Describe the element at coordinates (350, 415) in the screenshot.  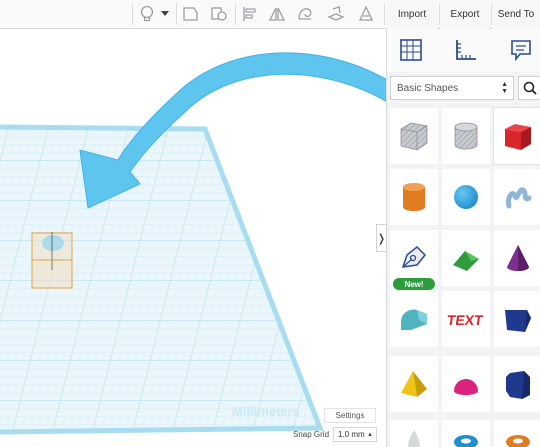
I see `settings-button: Settings` at that location.